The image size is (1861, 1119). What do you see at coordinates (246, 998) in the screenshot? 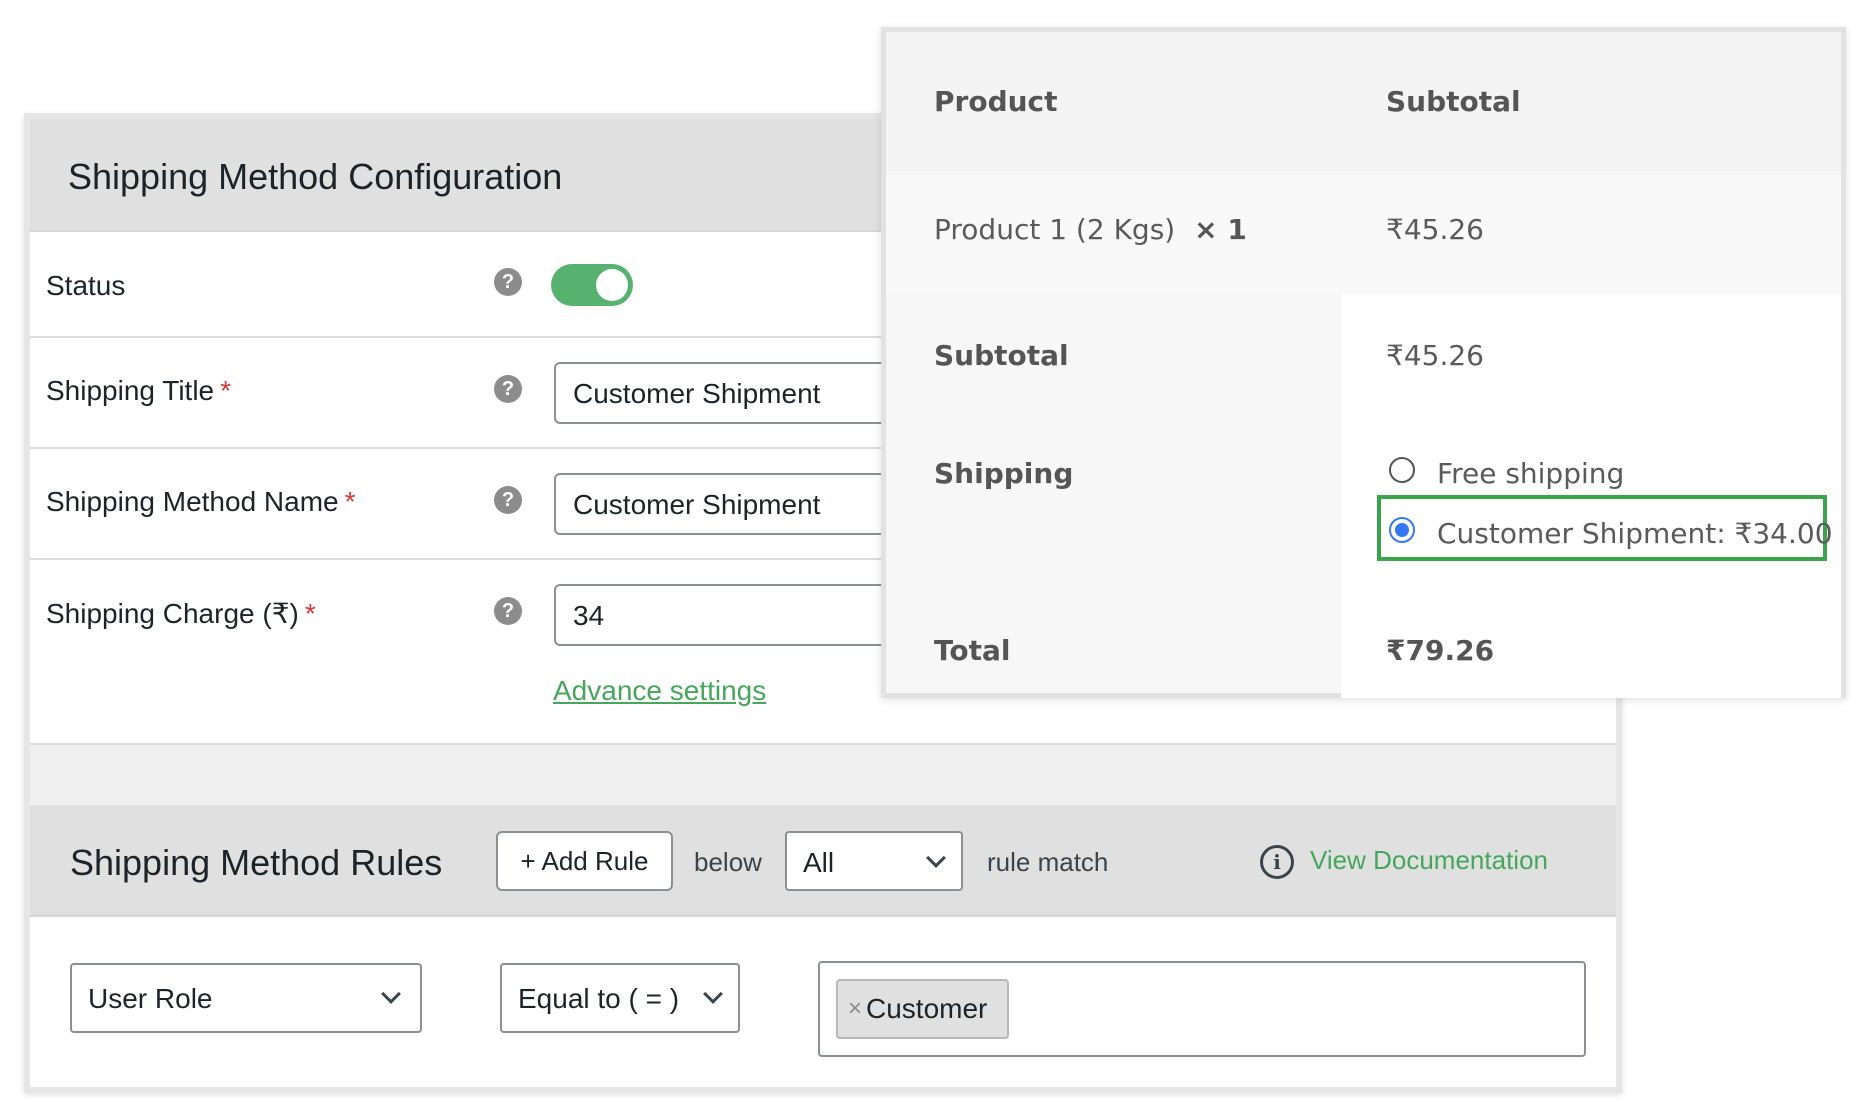
I see `condition-field-select: User Role` at bounding box center [246, 998].